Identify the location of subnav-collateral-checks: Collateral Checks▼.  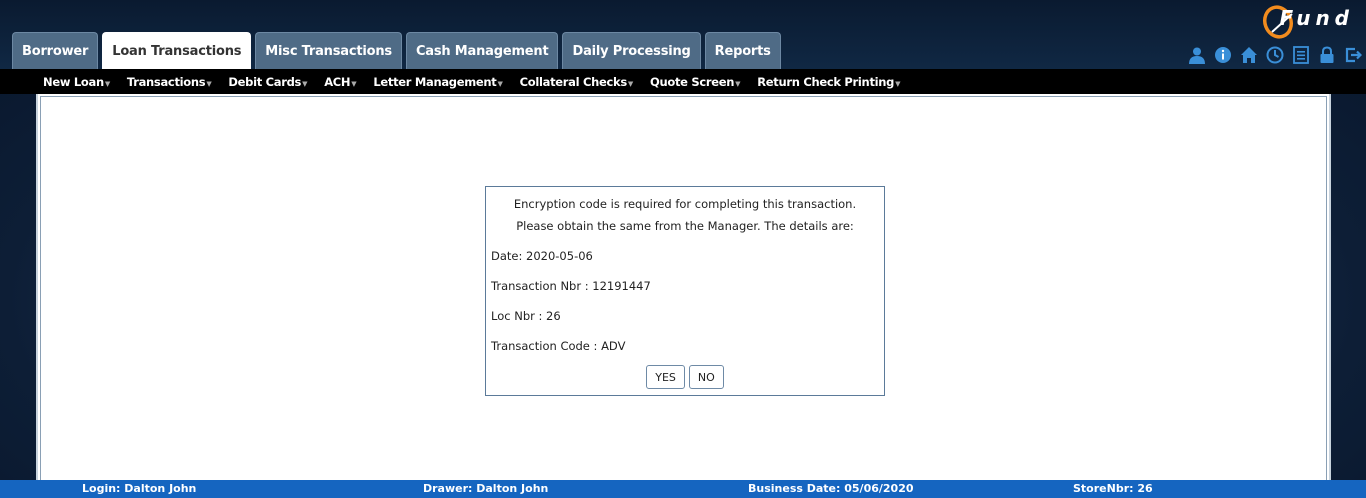
(577, 82).